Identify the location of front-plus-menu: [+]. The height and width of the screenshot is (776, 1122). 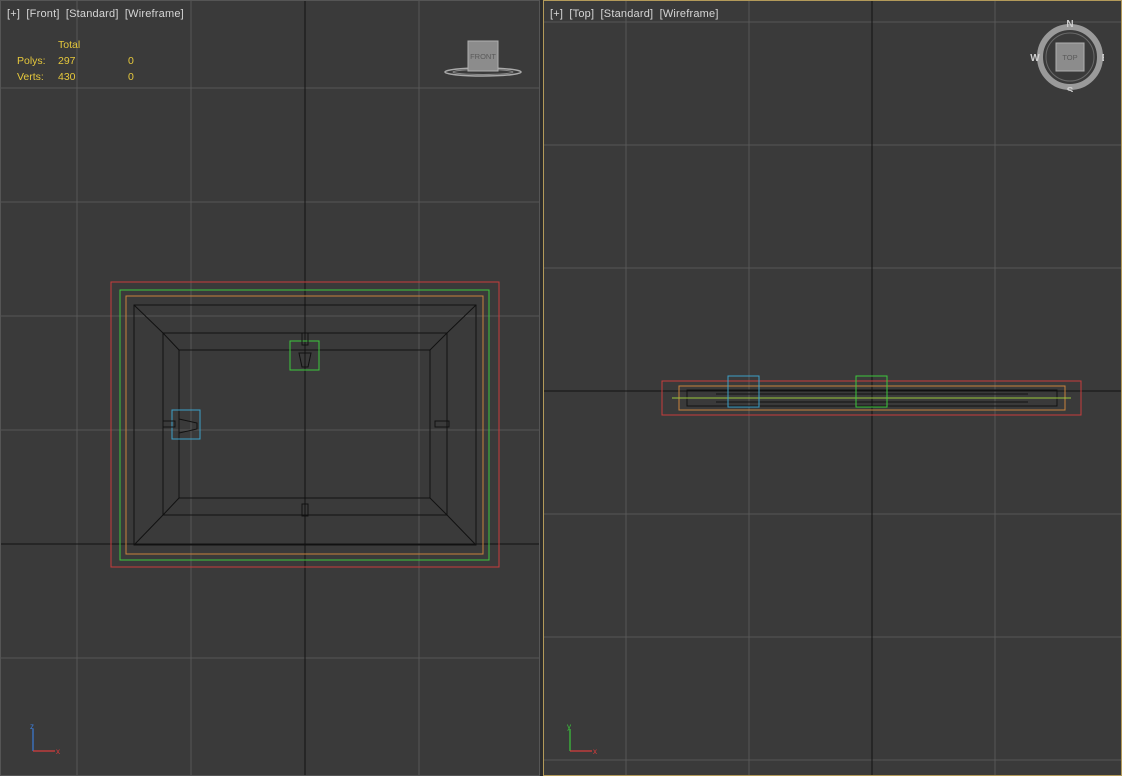
(13, 14).